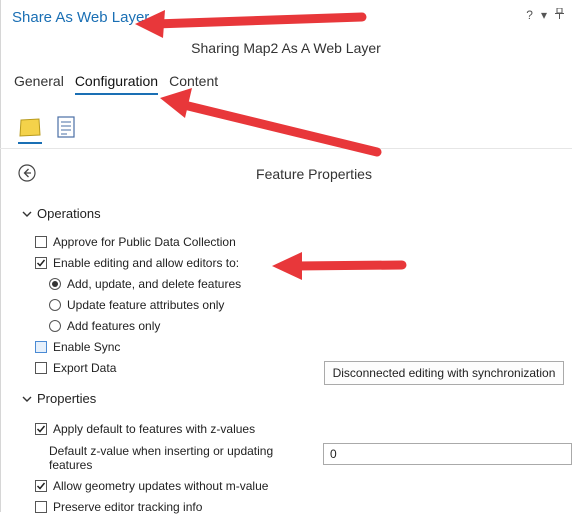  Describe the element at coordinates (128, 507) in the screenshot. I see `preserve-tracking-label: Preserve editor tracking info` at that location.